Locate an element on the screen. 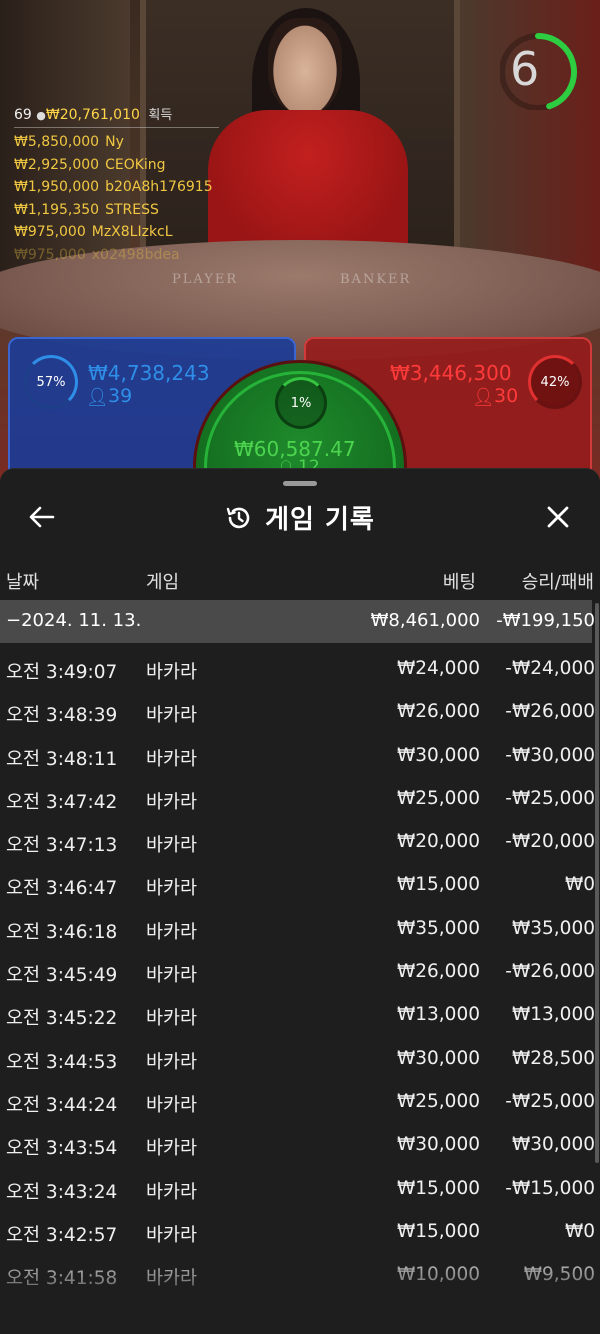 This screenshot has width=600, height=1334. history-row: 오전 3:48:11 바카라 ₩30,000 -₩30,000 is located at coordinates (300, 755).